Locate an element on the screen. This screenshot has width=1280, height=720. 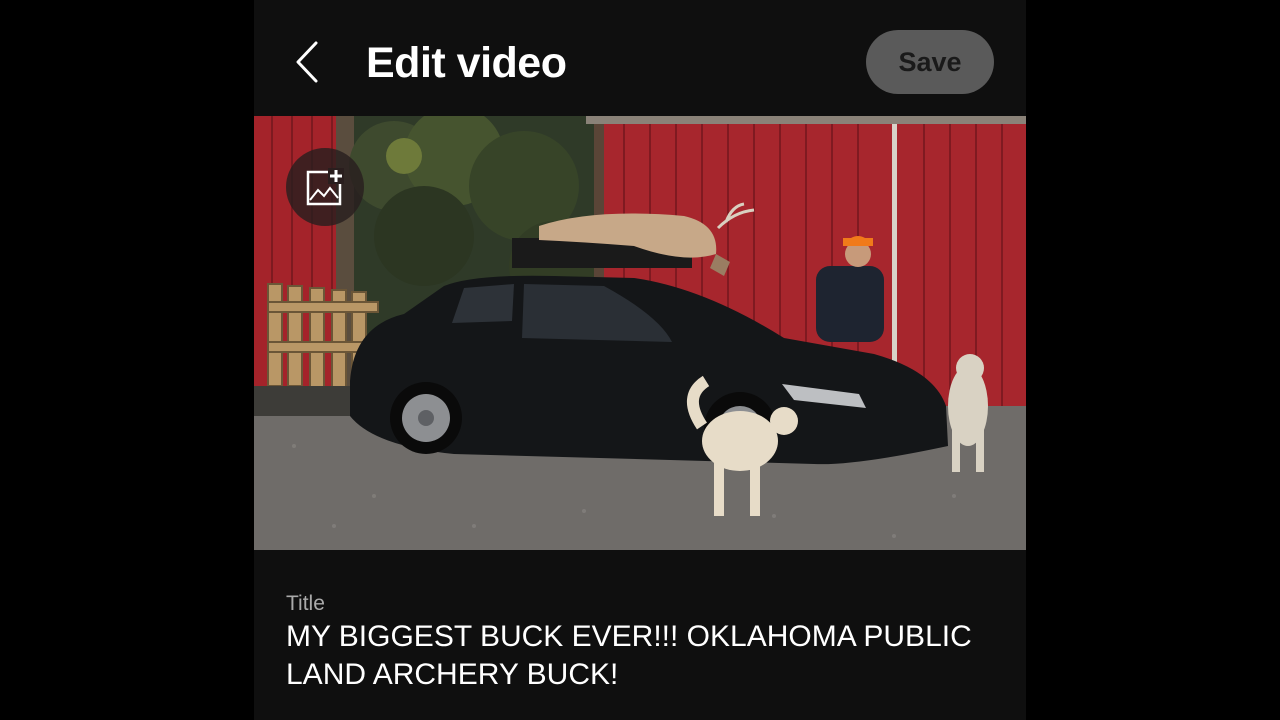
add-image-icon is located at coordinates (325, 187).